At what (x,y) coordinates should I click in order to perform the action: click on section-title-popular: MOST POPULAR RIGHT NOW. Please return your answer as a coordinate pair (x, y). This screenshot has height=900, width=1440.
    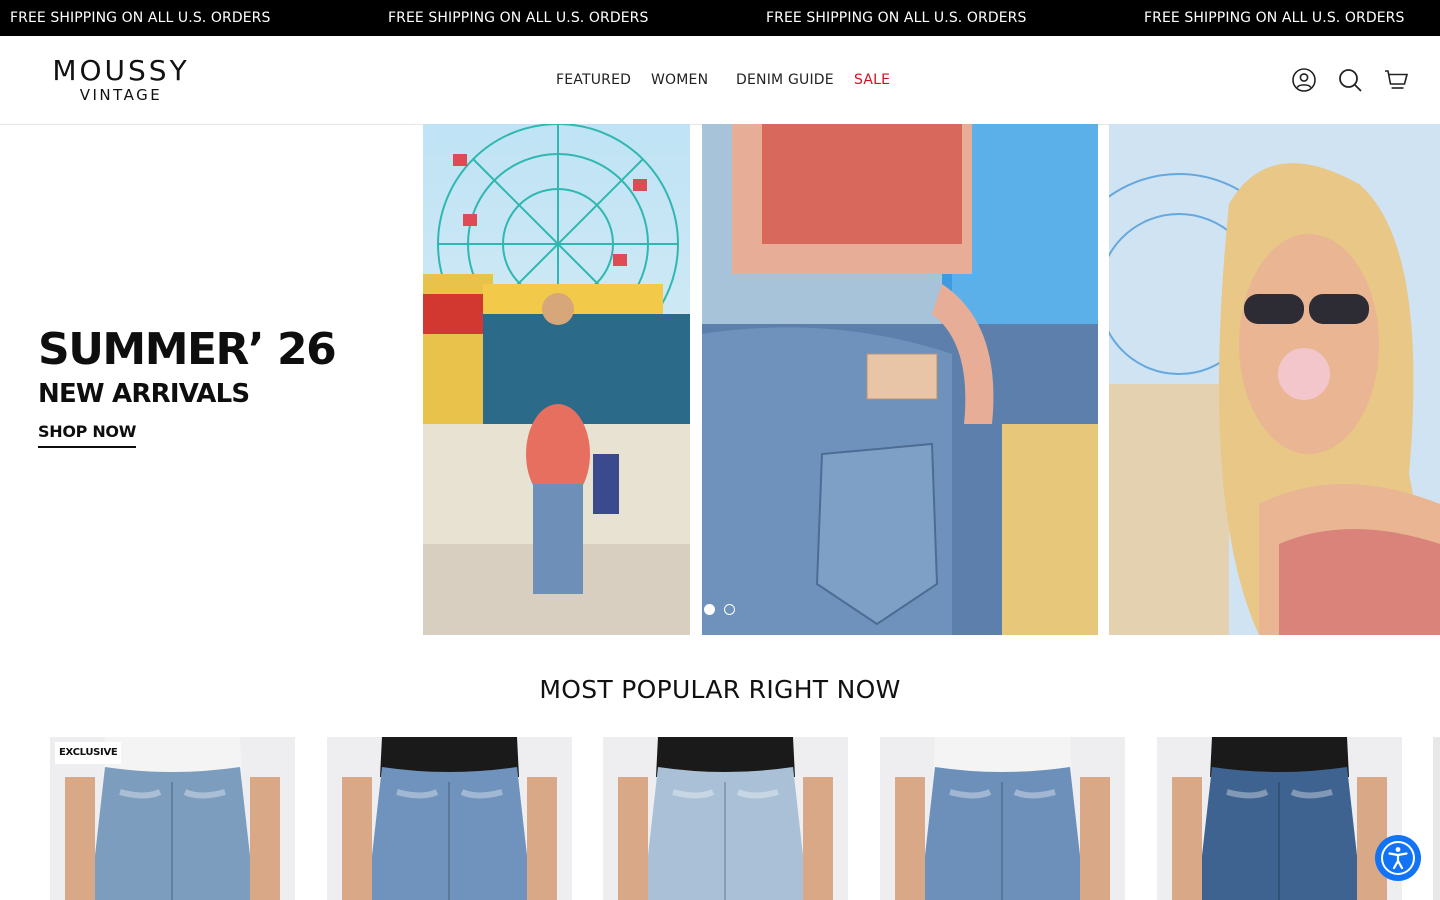
    Looking at the image, I should click on (720, 689).